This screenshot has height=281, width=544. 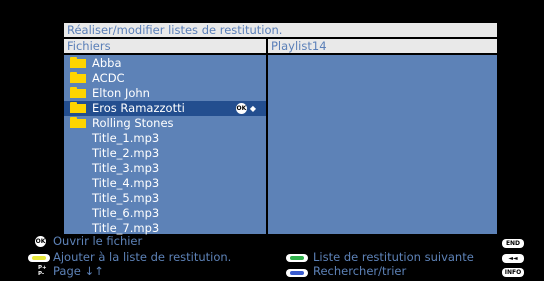 I want to click on file-item: Title_2.mp3, so click(x=165, y=153).